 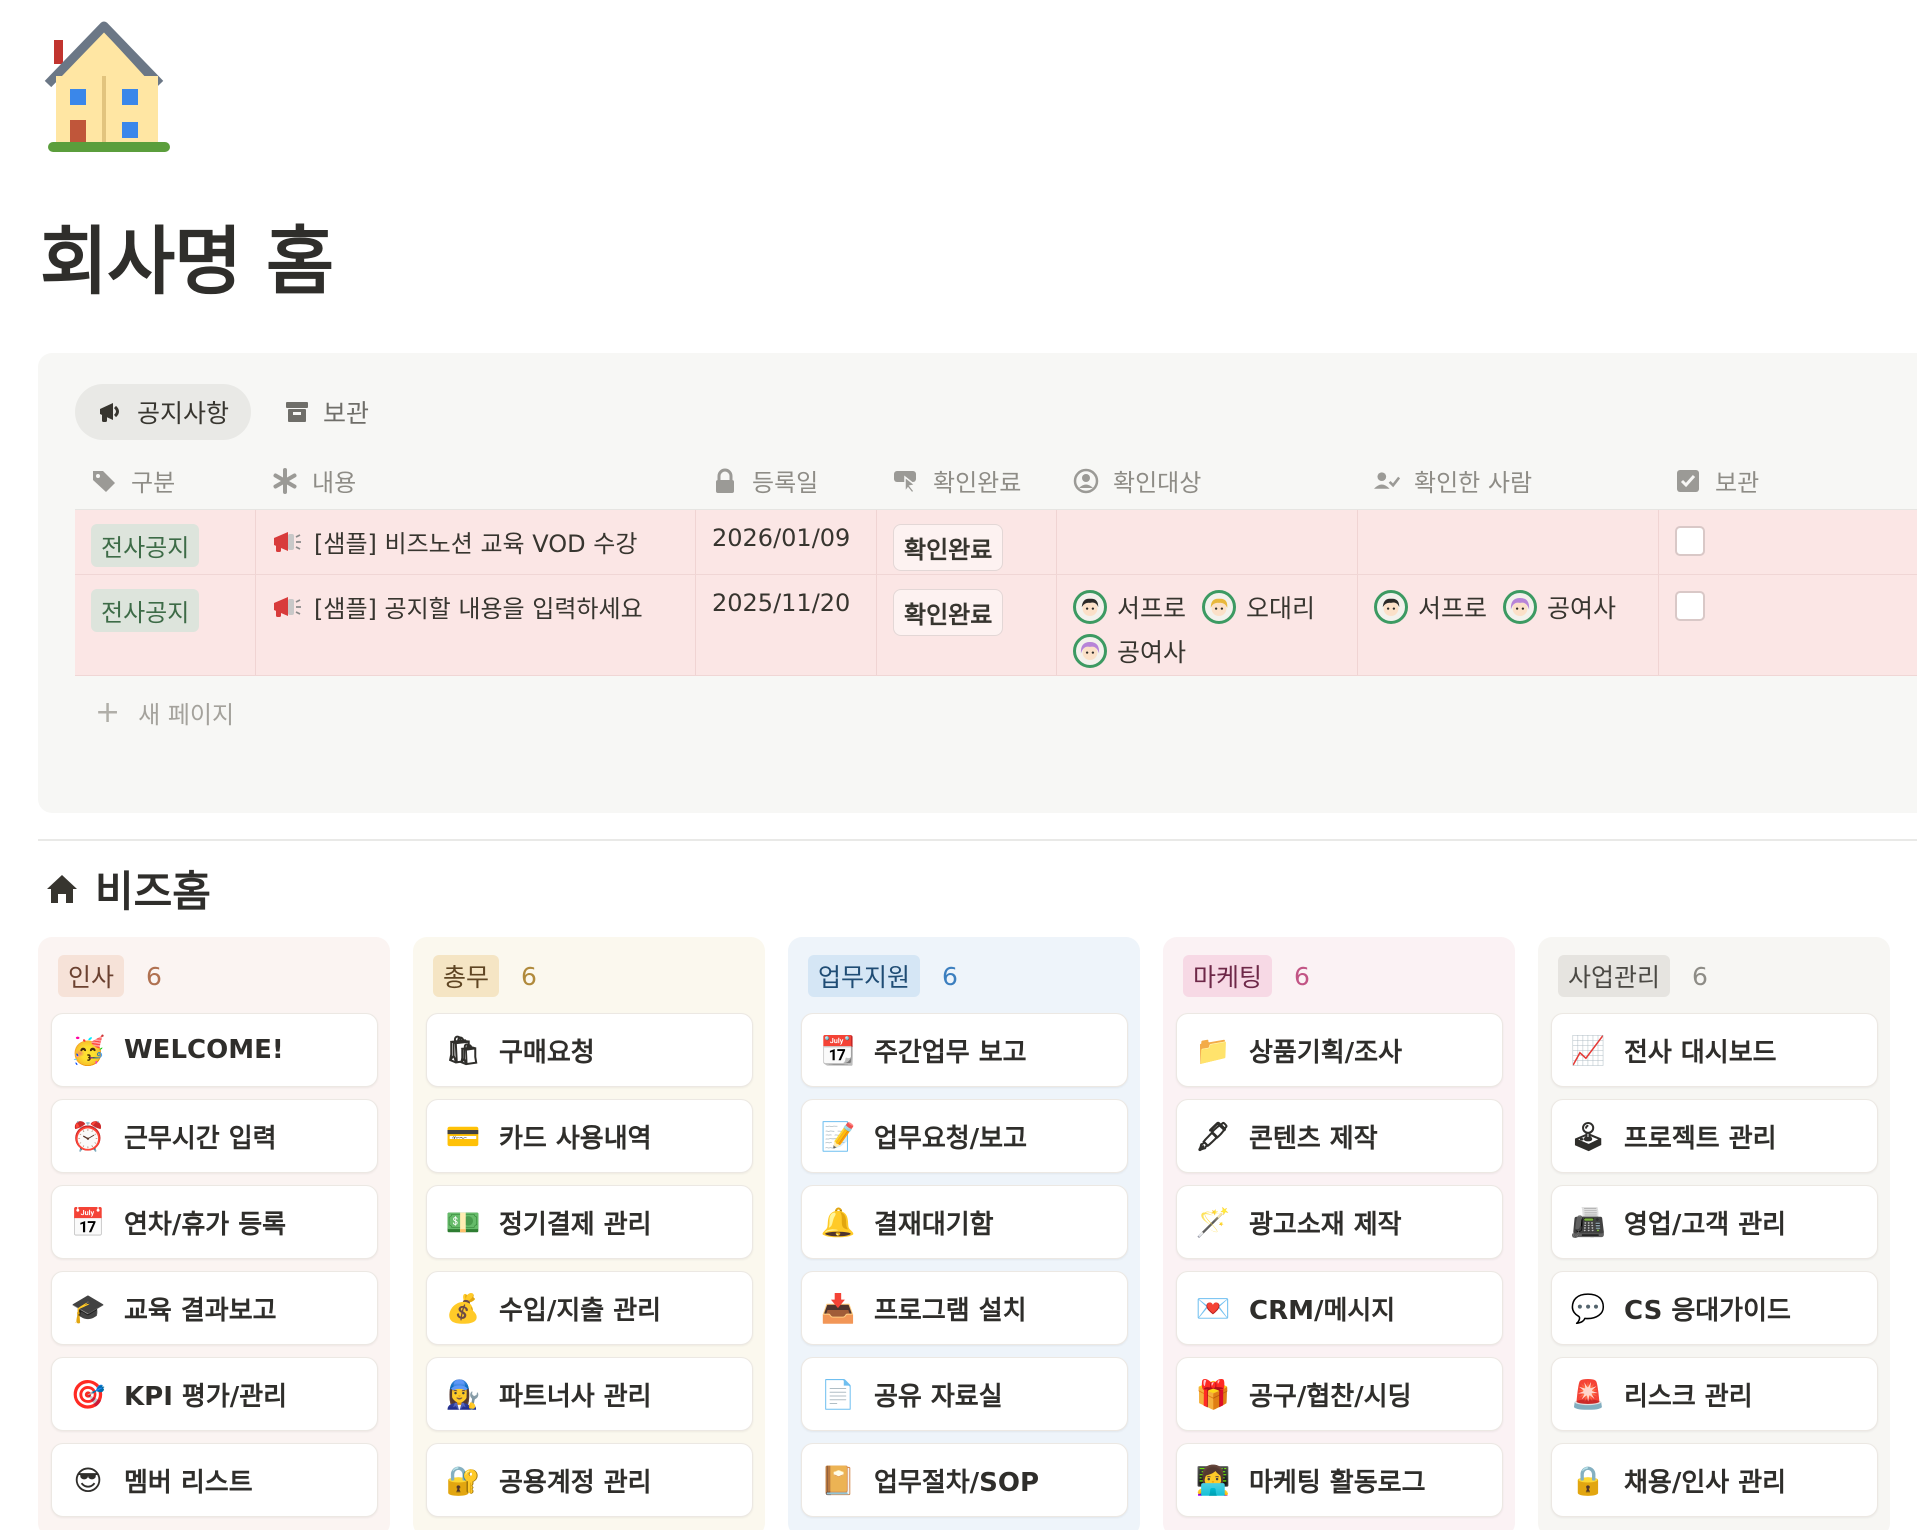 I want to click on column-header-category: 구분, so click(x=165, y=481).